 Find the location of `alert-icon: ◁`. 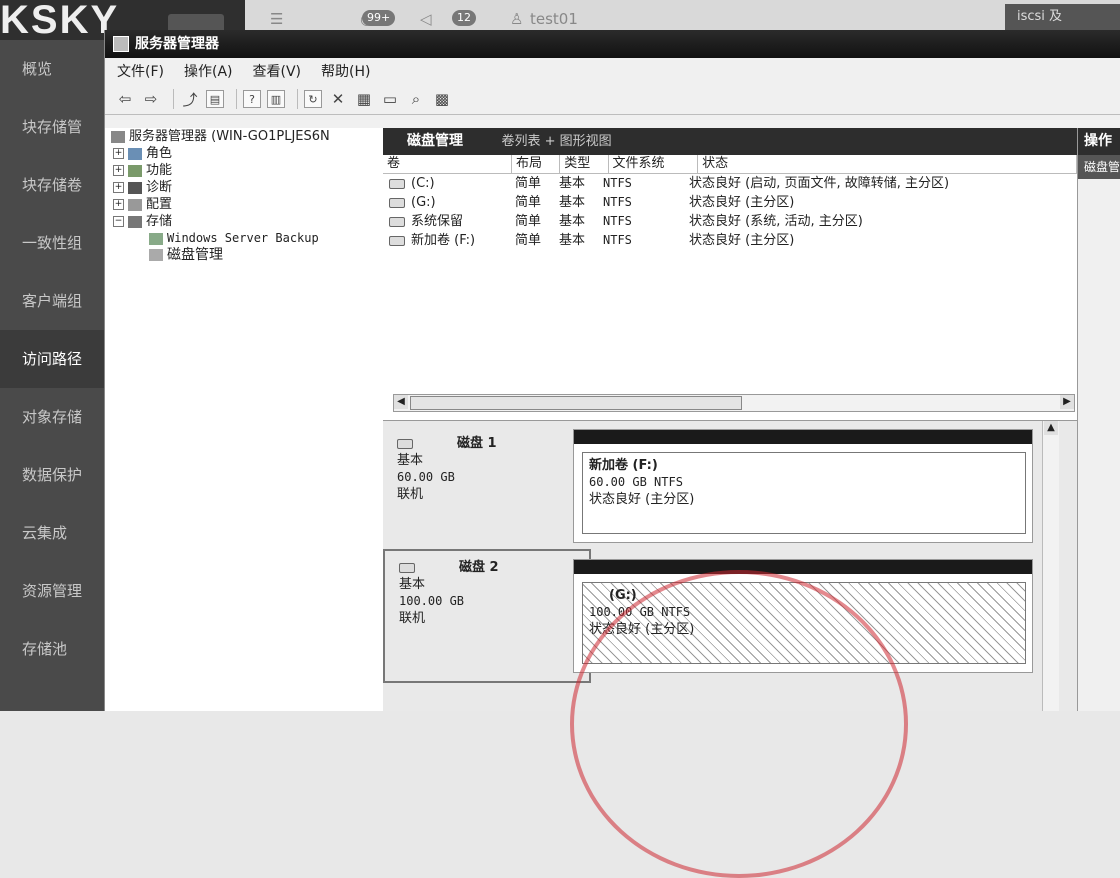

alert-icon: ◁ is located at coordinates (426, 19).